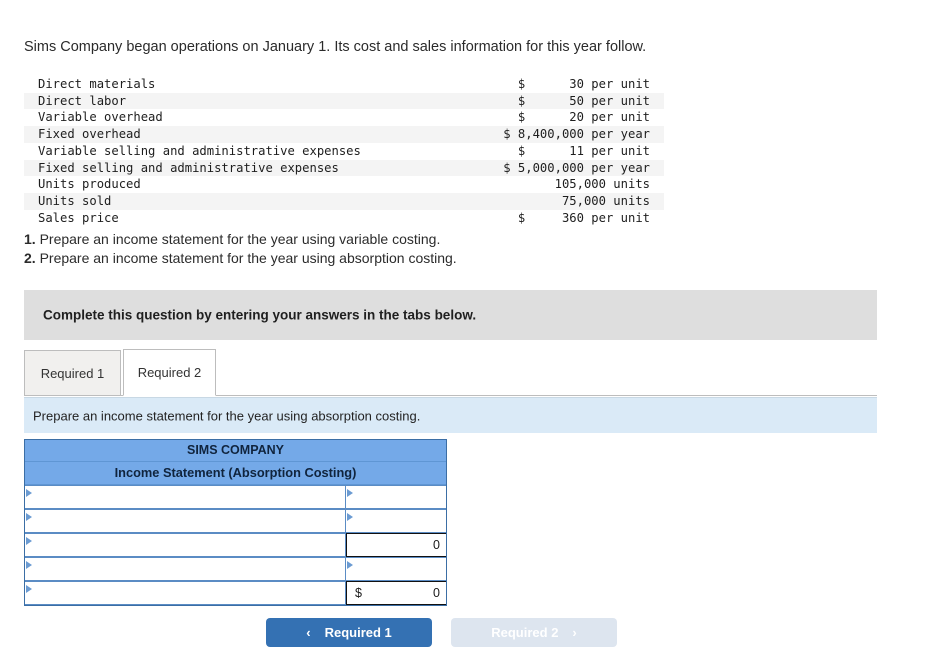  Describe the element at coordinates (241, 201) in the screenshot. I see `fact-label: Units sold` at that location.